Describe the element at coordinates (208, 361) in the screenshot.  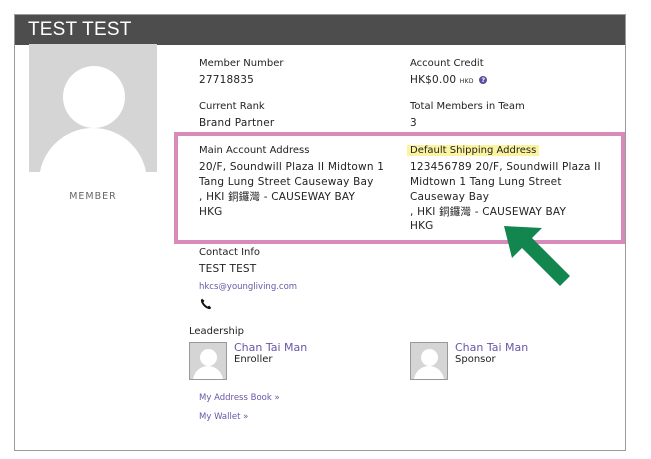
I see `enroller-avatar` at that location.